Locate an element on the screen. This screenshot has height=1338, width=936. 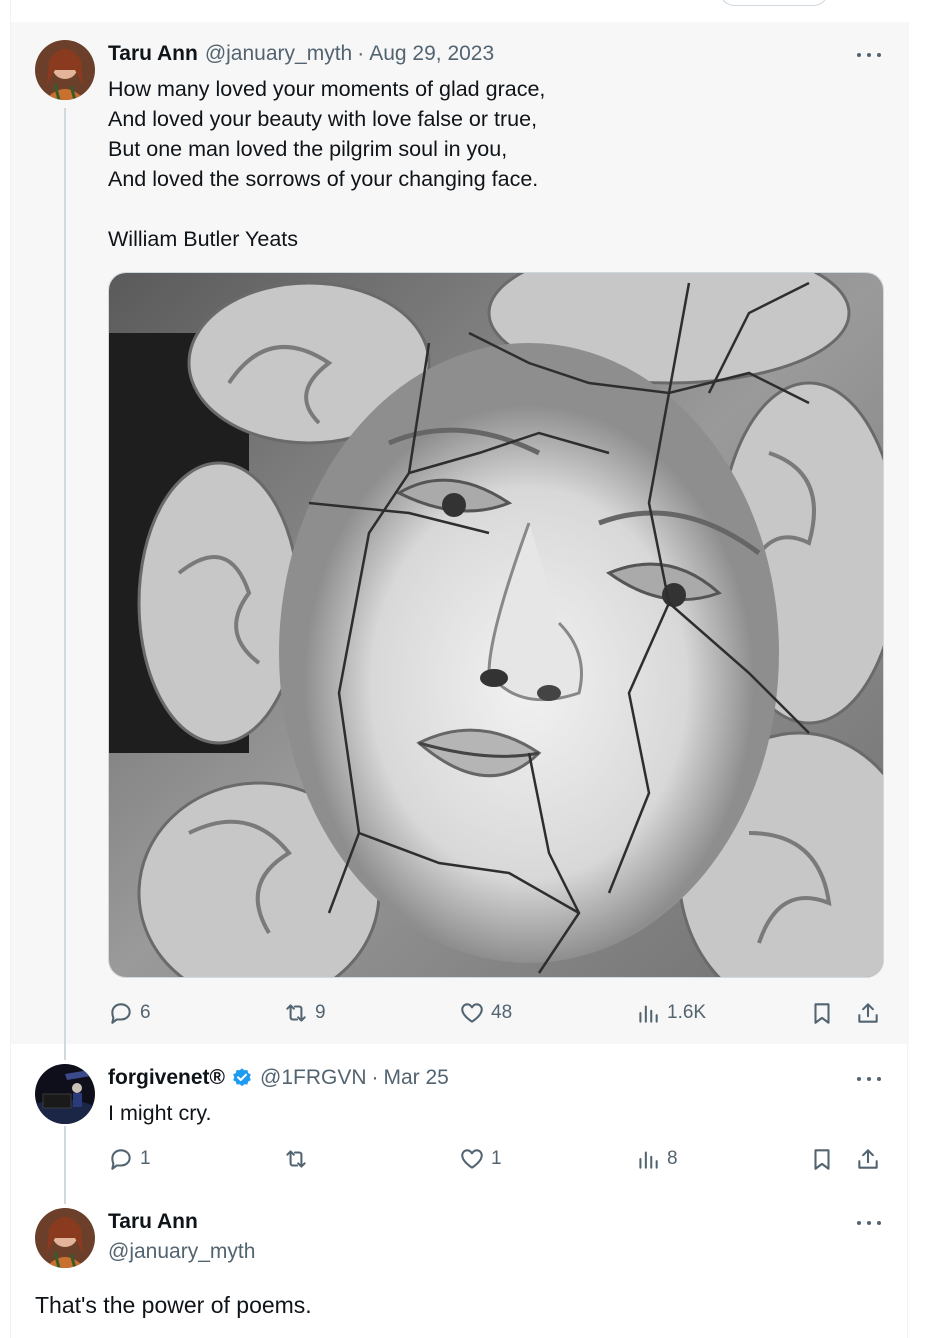
top-strip is located at coordinates (460, 11).